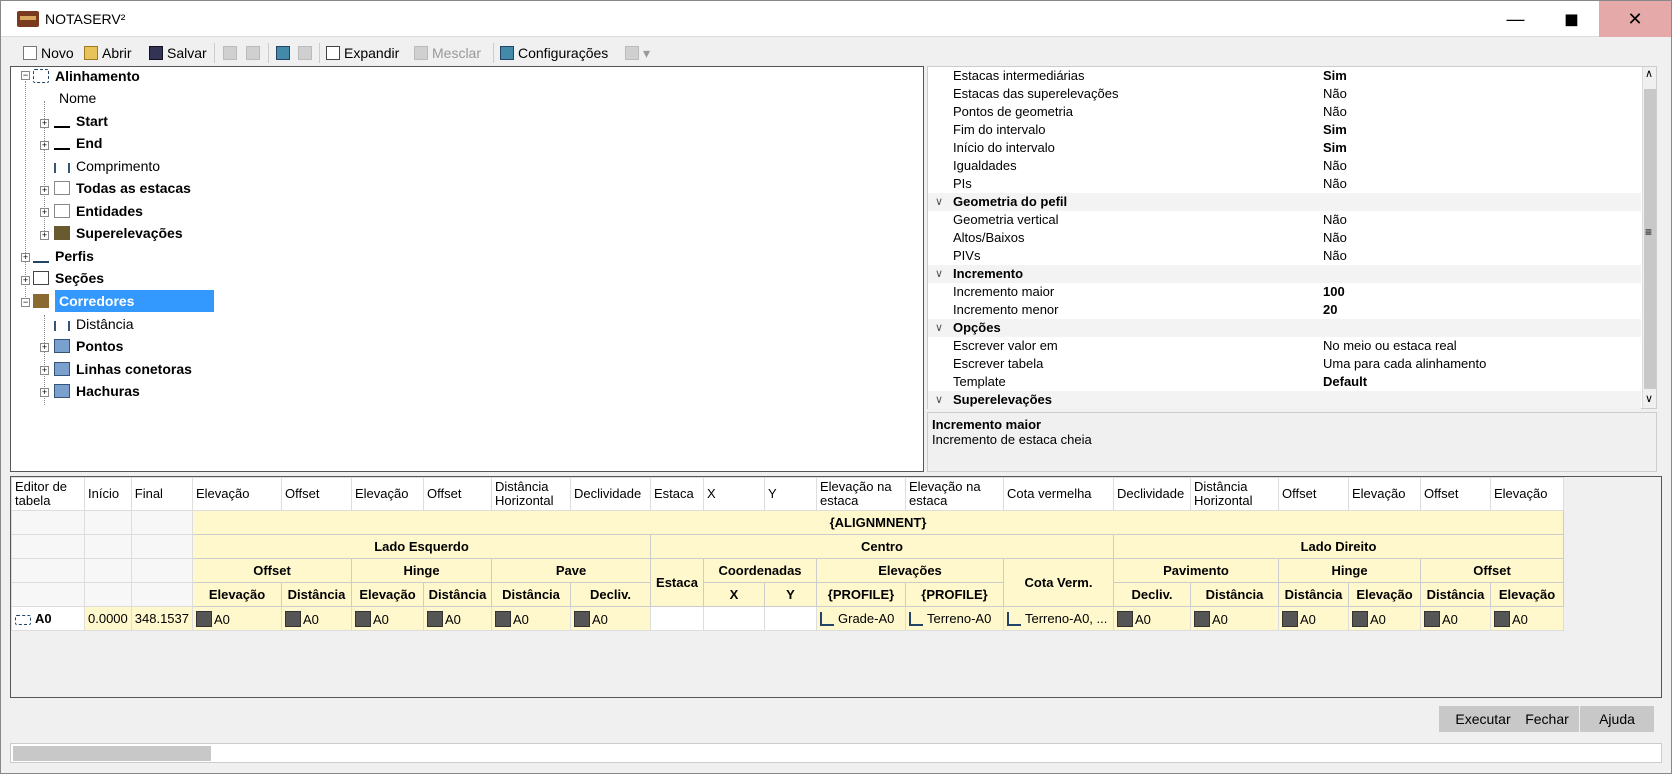 The image size is (1672, 774). I want to click on executar-button: Executar, so click(1483, 719).